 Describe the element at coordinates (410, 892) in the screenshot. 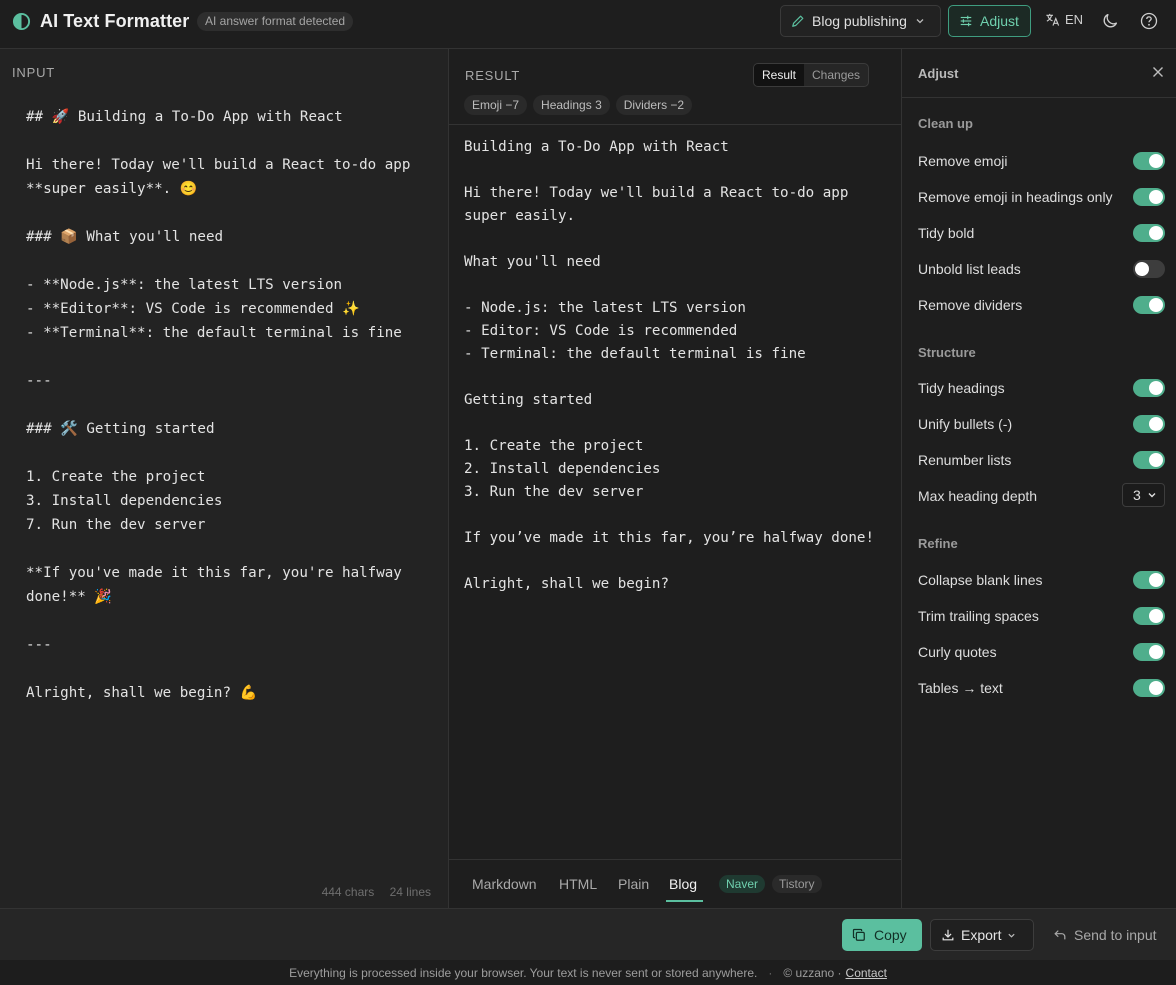

I see `line-count: 24 lines` at that location.